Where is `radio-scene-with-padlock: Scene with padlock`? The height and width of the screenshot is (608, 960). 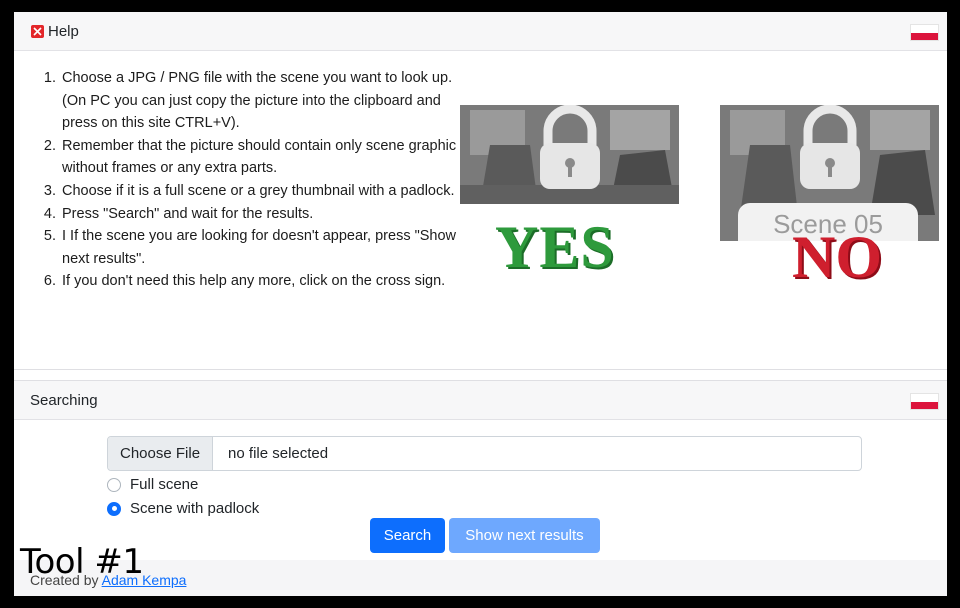
radio-scene-with-padlock: Scene with padlock is located at coordinates (183, 508).